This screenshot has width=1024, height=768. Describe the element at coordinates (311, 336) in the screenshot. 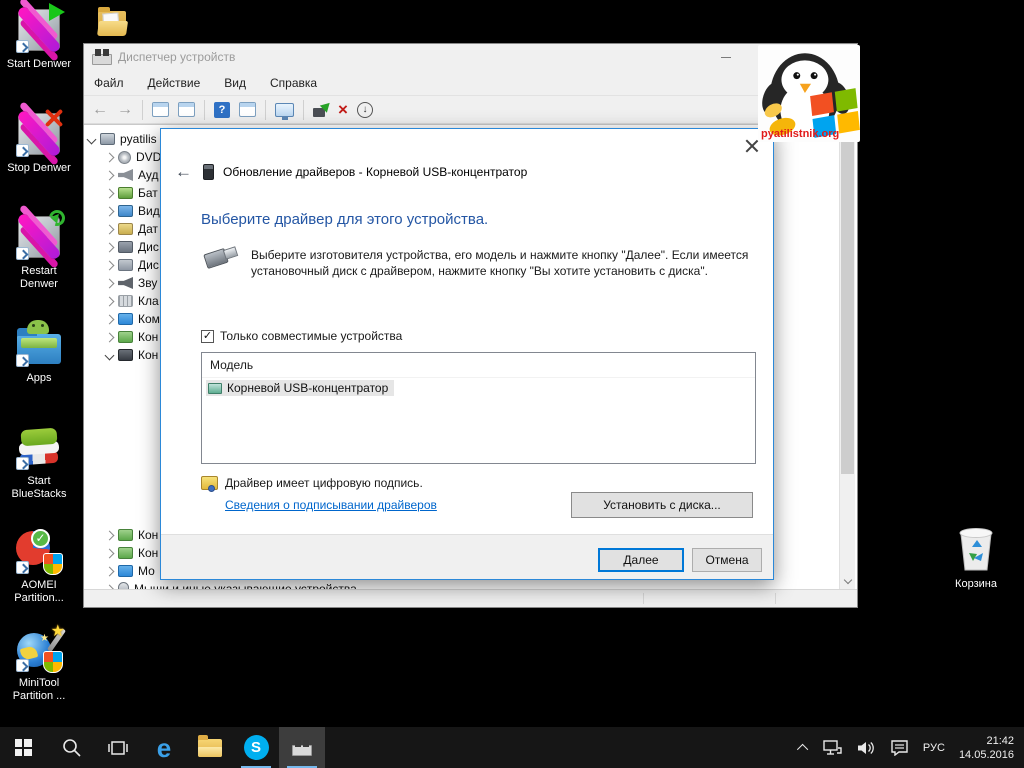

I see `checkbox-label: Только совместимые устройства` at that location.